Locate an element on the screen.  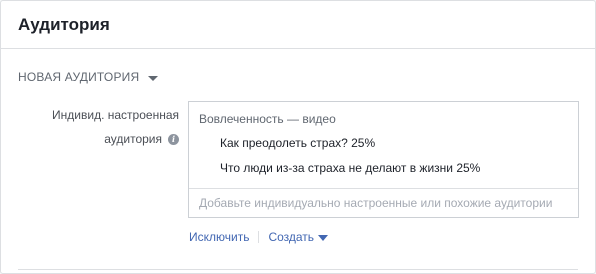
new-audience-label: Новая аудитория is located at coordinates (79, 77).